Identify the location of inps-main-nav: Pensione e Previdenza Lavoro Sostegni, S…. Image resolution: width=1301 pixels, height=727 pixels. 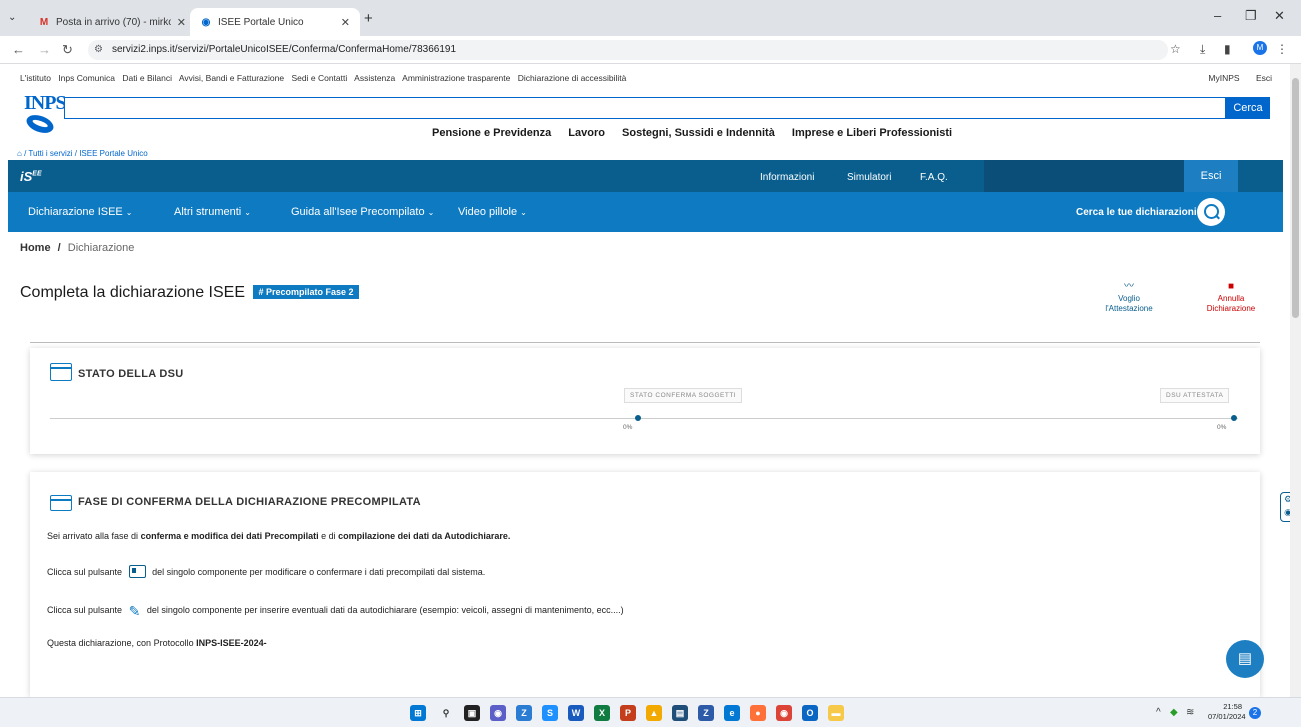
(699, 133).